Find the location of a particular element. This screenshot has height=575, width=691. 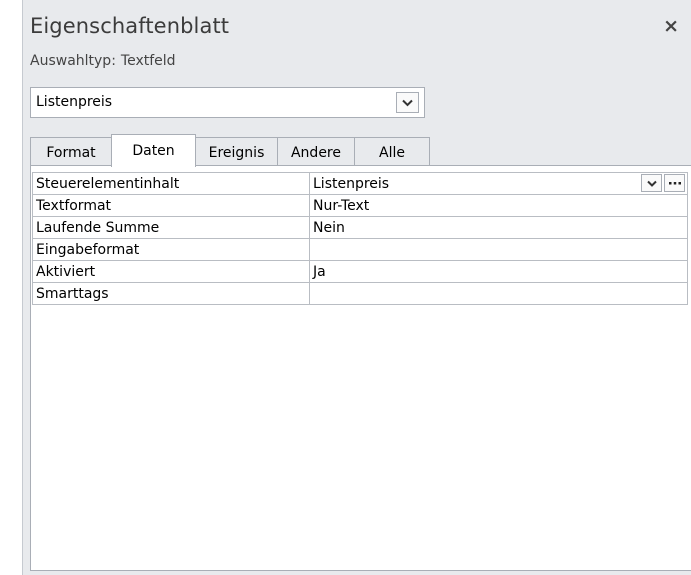

pane-title: Eigenschaftenblatt is located at coordinates (130, 26).